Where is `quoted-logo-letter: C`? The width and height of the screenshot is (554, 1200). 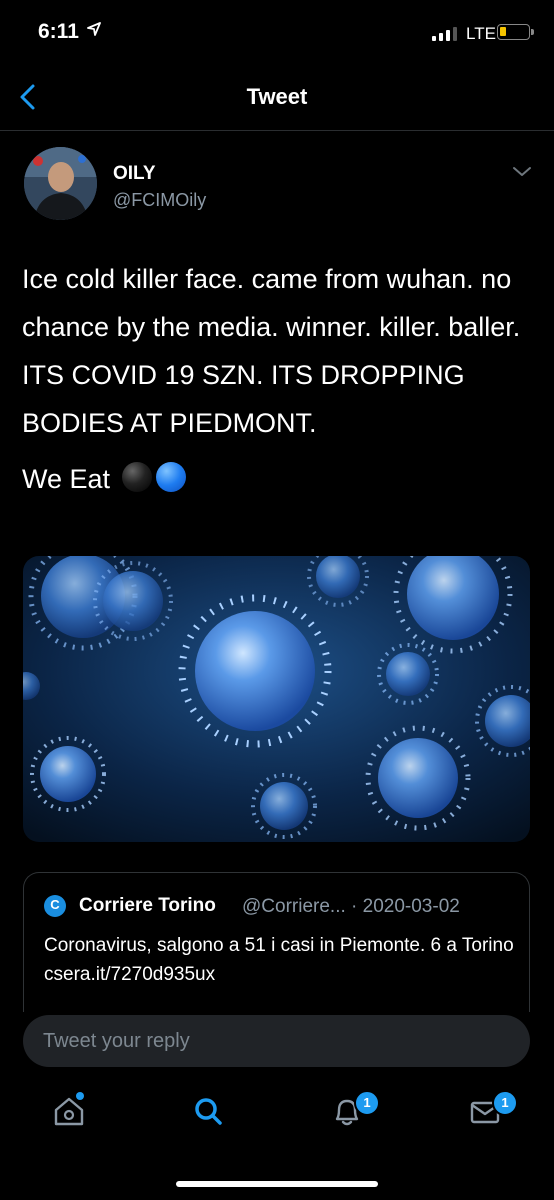
quoted-logo-letter: C is located at coordinates (55, 904).